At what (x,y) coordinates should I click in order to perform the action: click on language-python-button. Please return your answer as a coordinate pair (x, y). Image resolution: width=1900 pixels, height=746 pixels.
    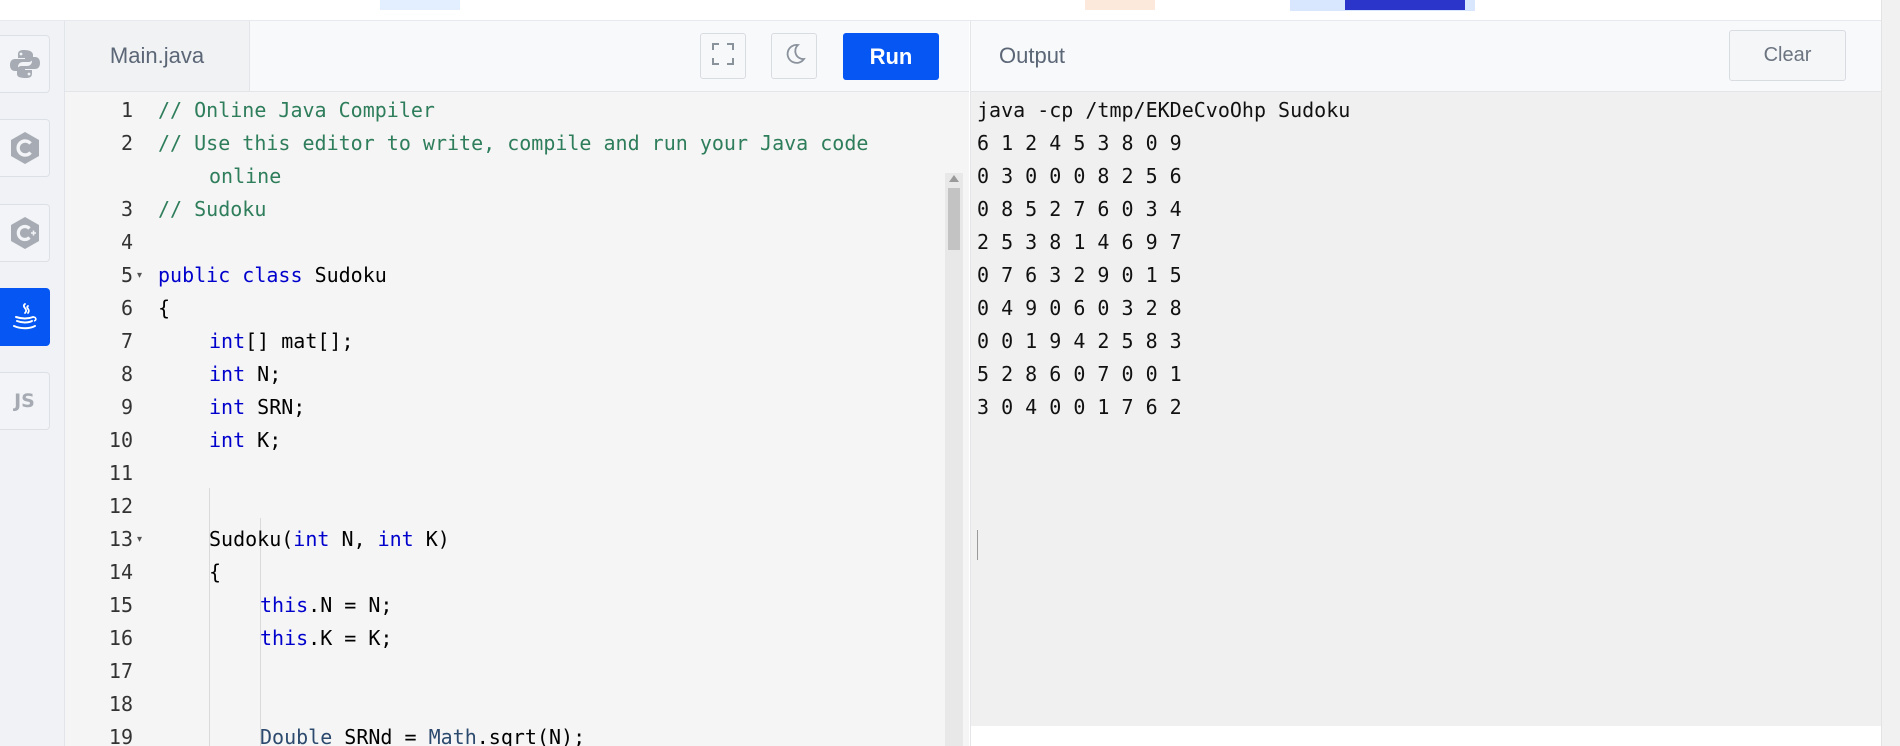
    Looking at the image, I should click on (25, 64).